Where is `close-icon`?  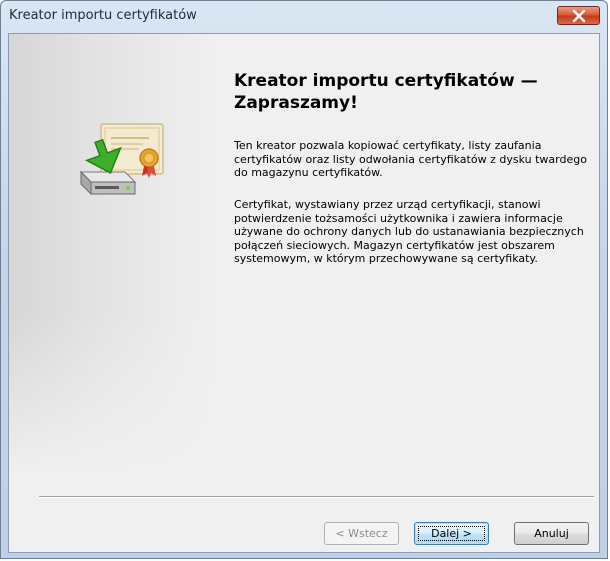
close-icon is located at coordinates (579, 16).